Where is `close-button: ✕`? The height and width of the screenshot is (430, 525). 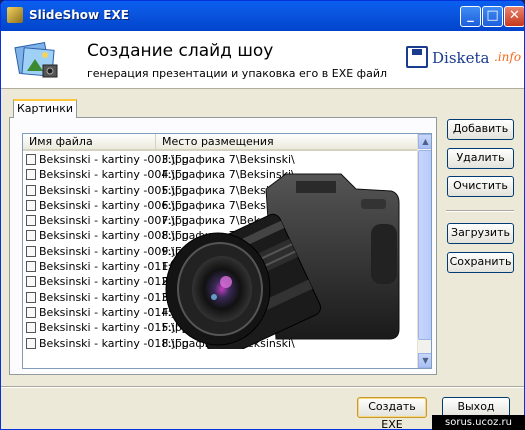 close-button: ✕ is located at coordinates (514, 16).